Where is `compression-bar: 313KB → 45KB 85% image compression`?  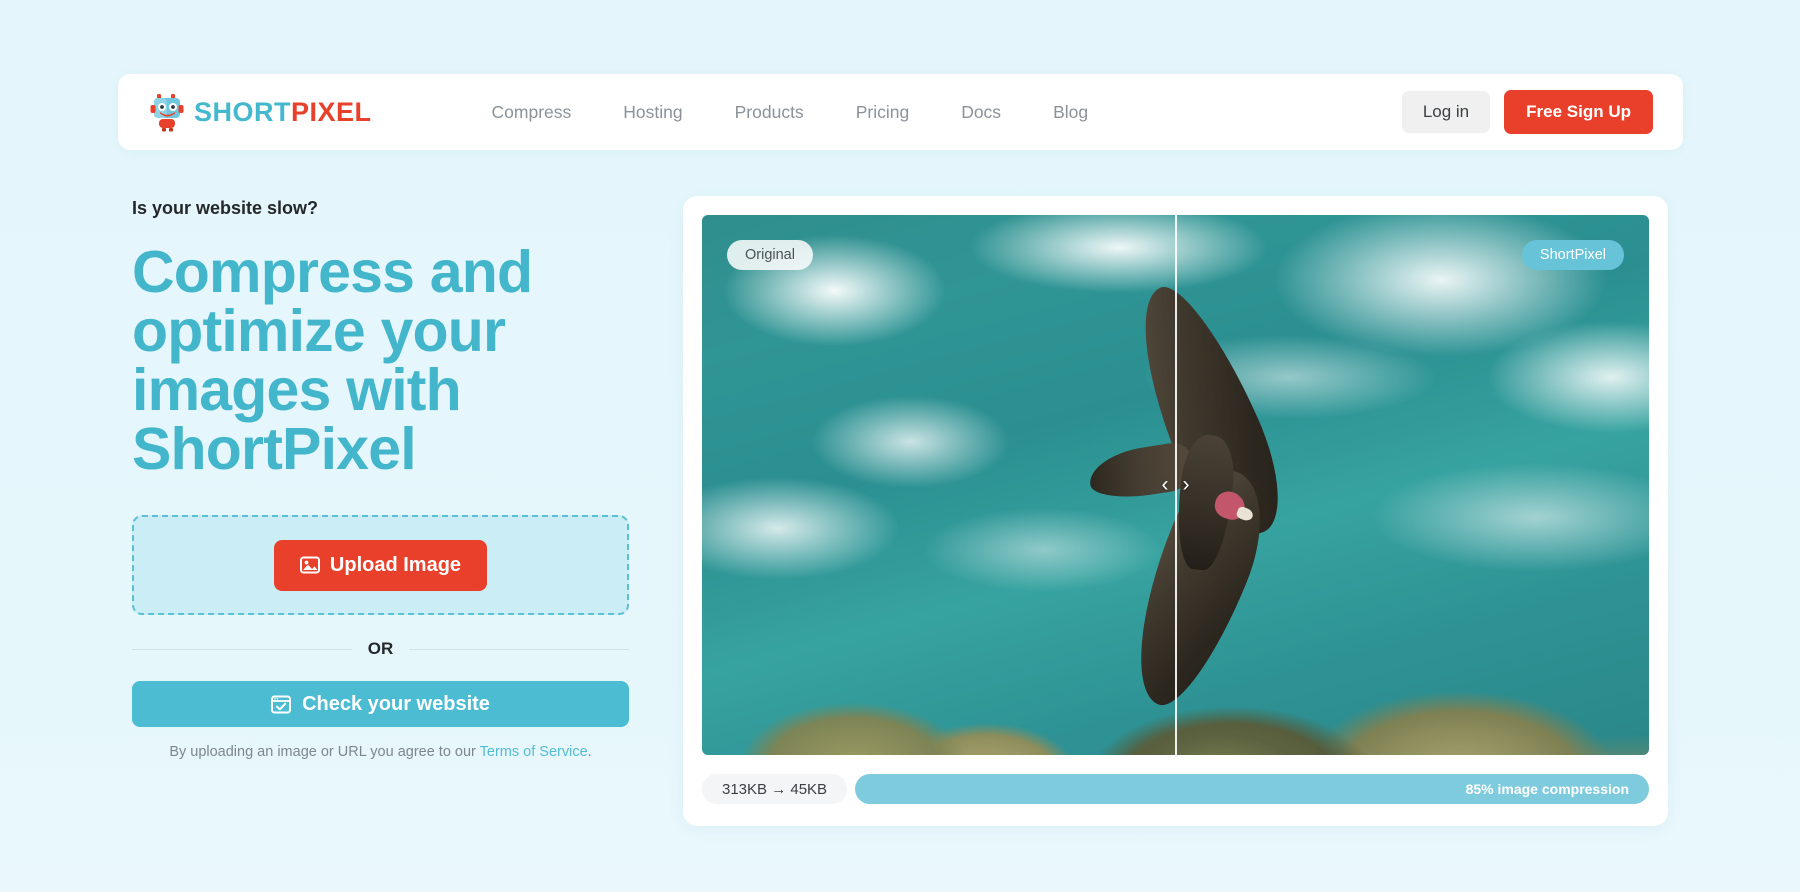
compression-bar: 313KB → 45KB 85% image compression is located at coordinates (1175, 789).